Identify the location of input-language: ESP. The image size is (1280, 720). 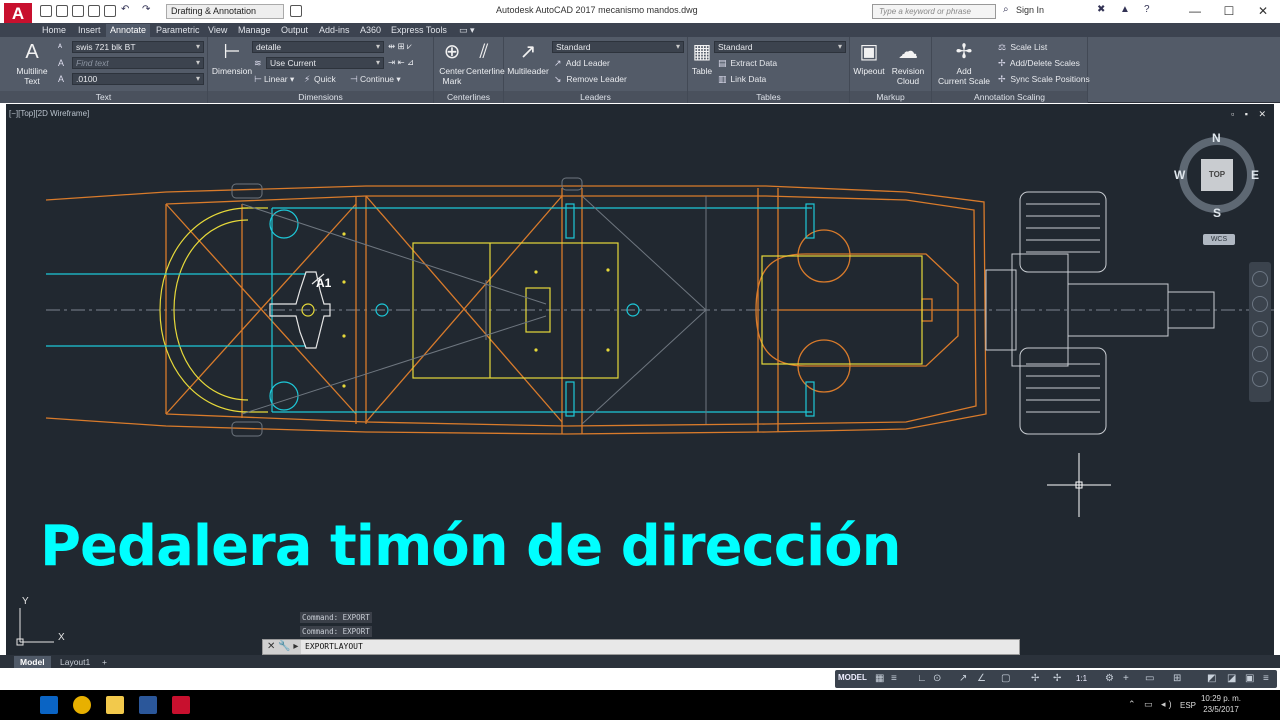
(1188, 705).